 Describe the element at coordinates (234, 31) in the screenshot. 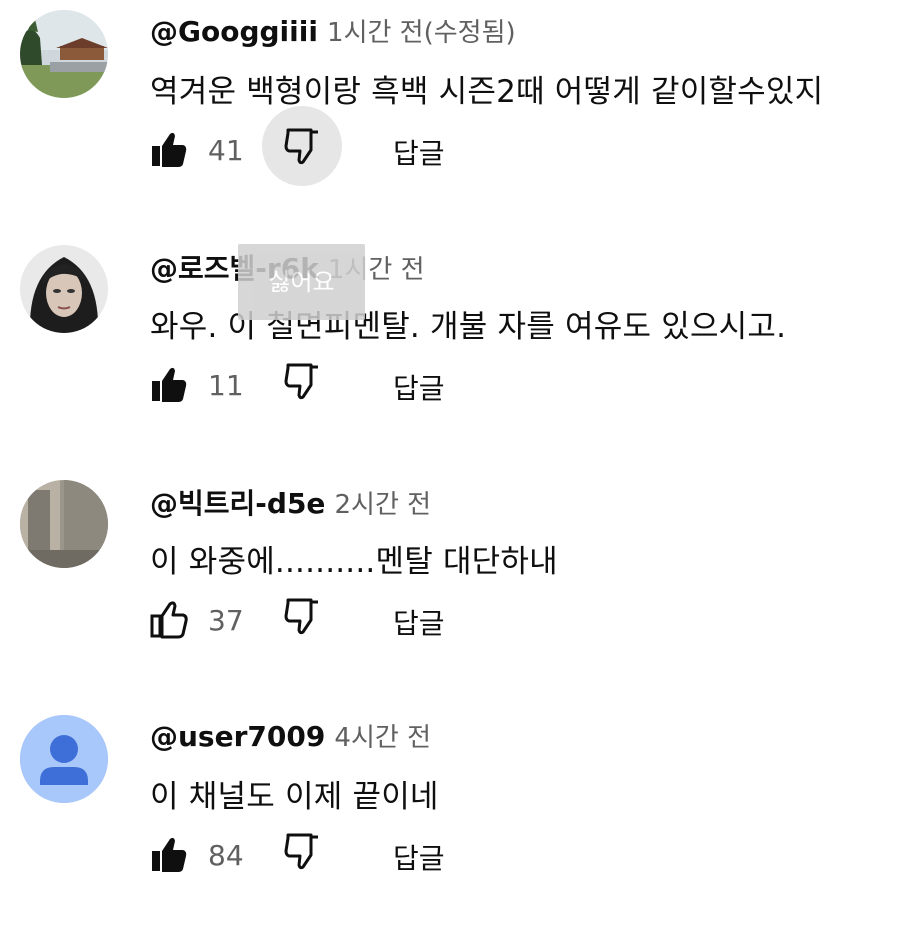

I see `comment-author: @Googgiiii` at that location.